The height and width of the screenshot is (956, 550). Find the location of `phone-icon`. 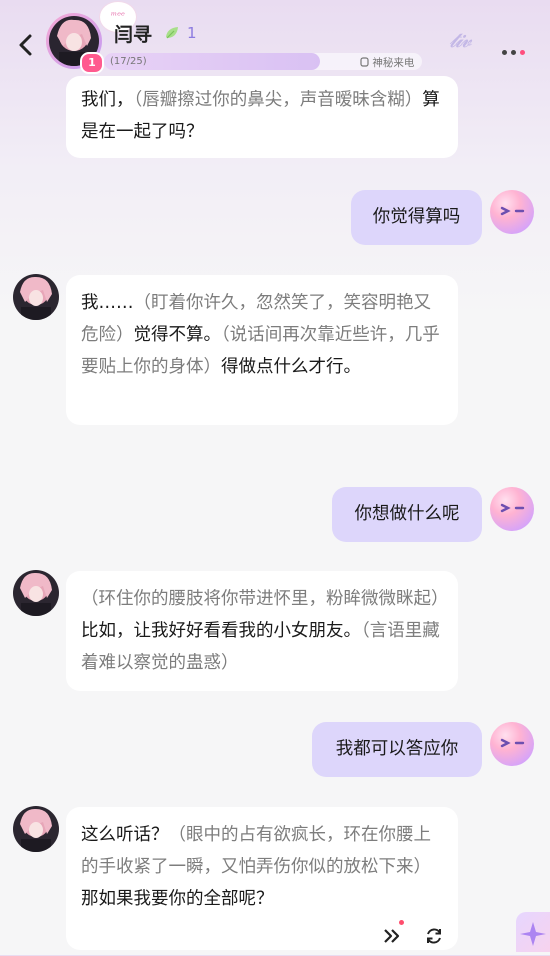

phone-icon is located at coordinates (364, 62).